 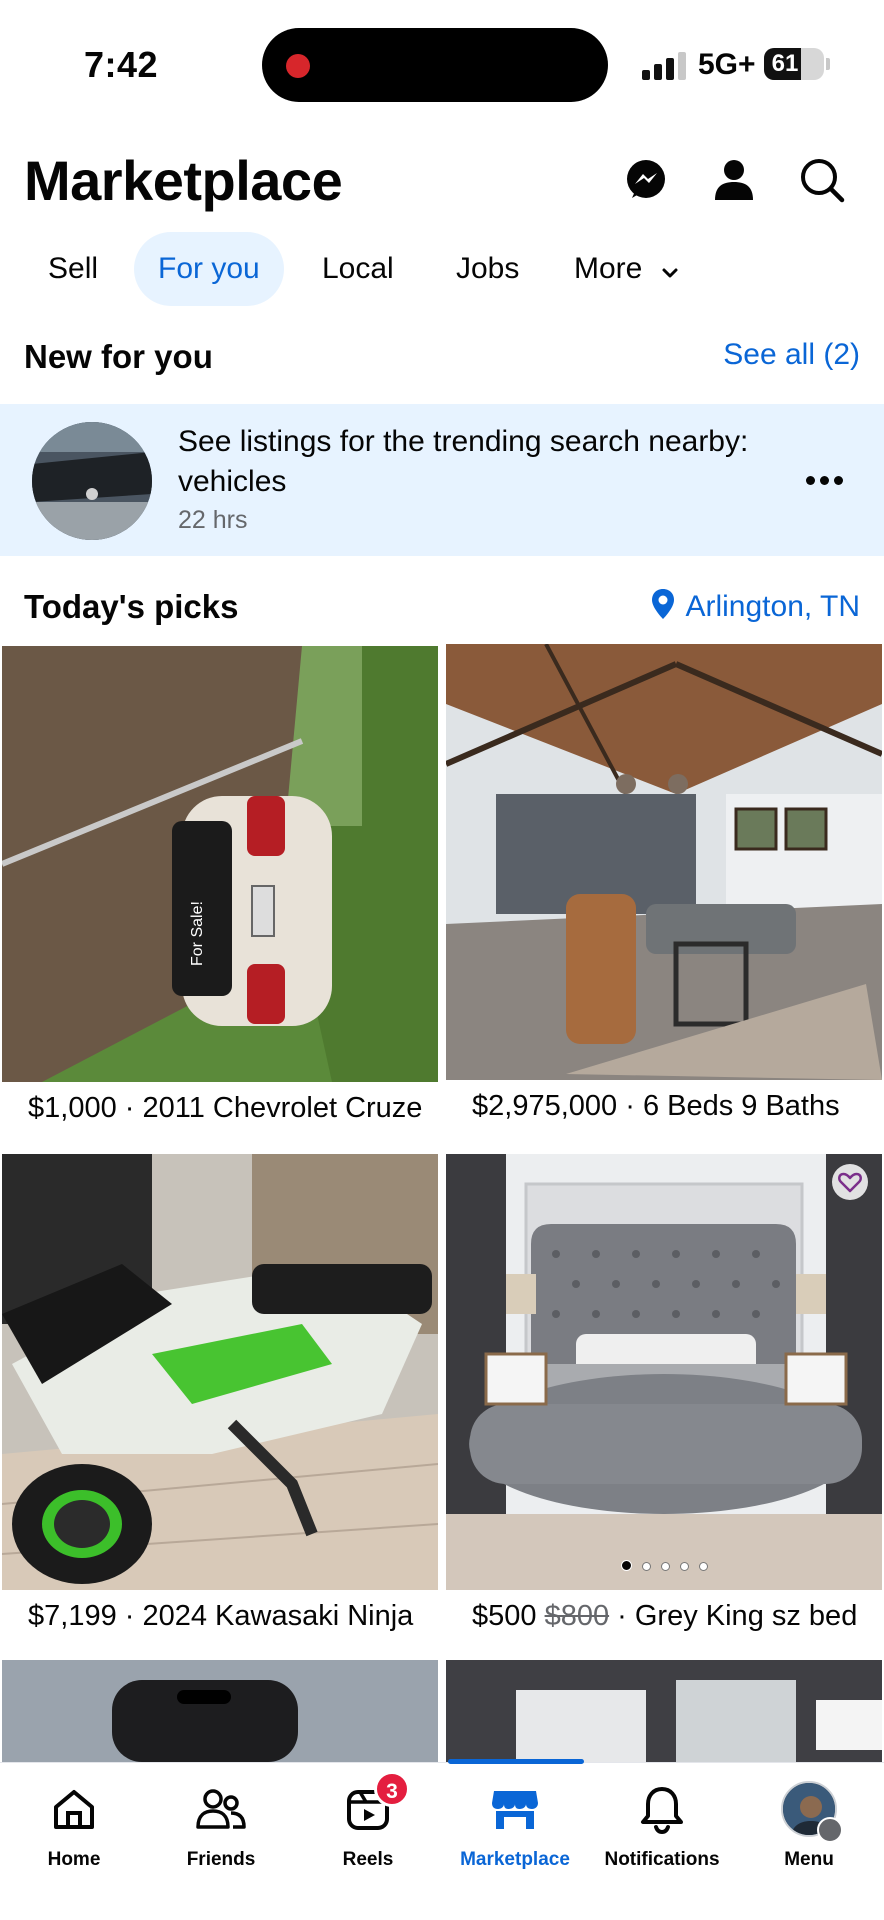 I want to click on nav-reels: 3 Reels, so click(x=368, y=1836).